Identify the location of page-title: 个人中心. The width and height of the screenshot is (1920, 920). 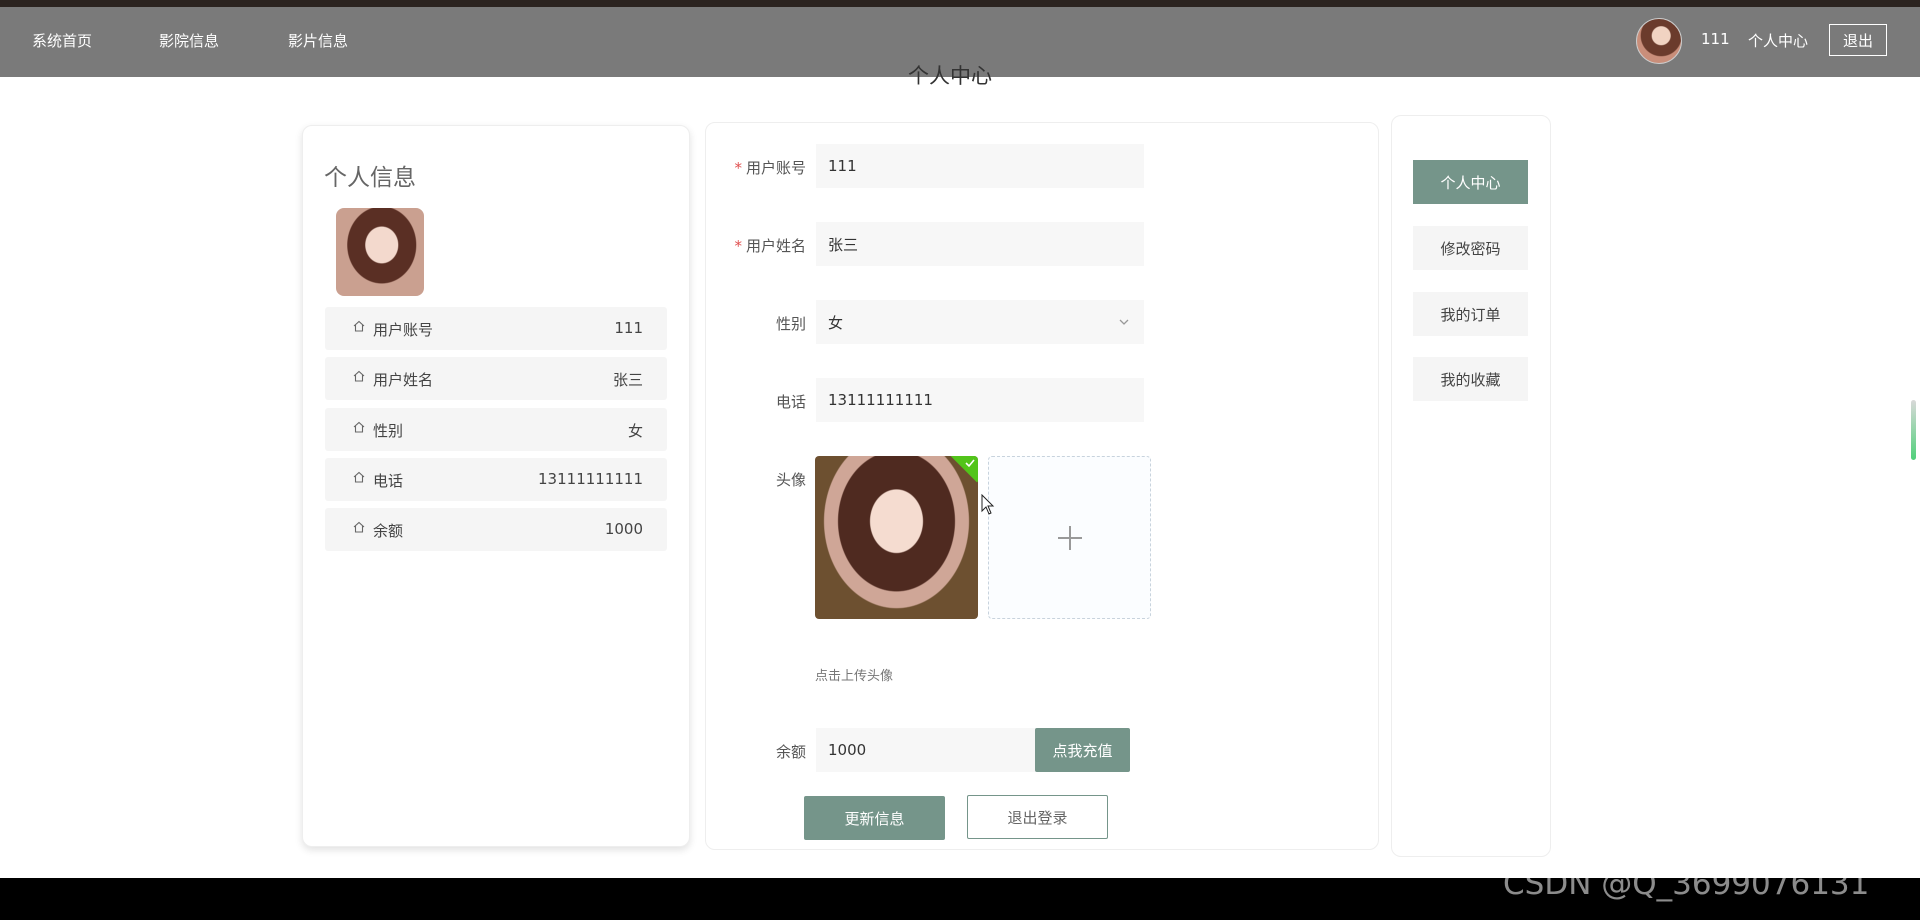
(950, 76).